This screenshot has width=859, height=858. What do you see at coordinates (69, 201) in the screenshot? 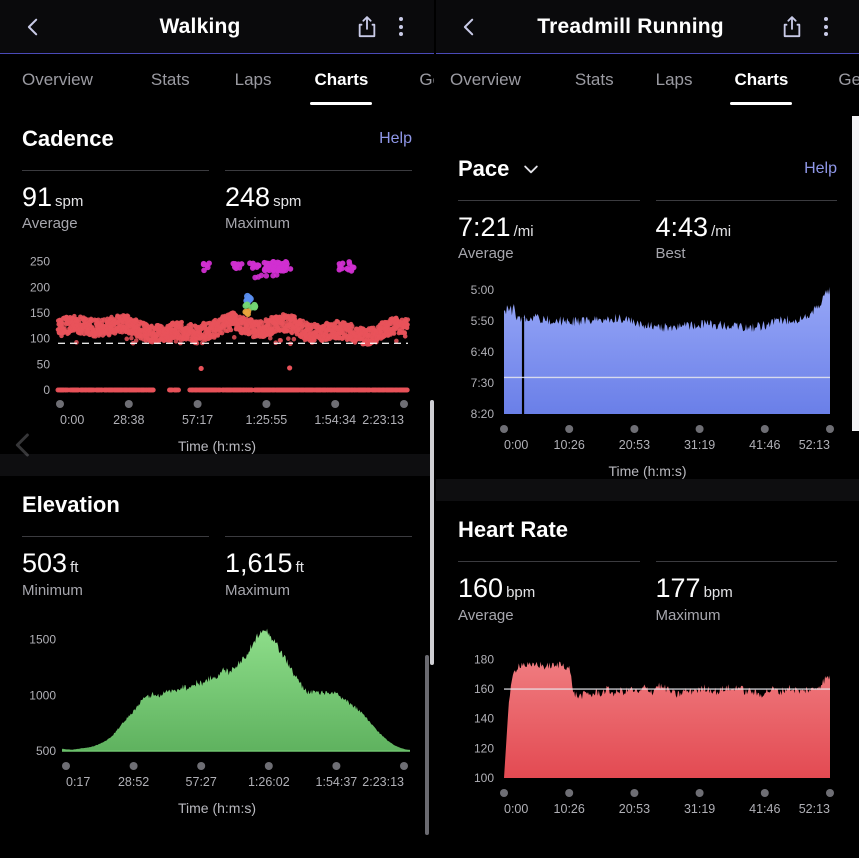
I see `cadence-average-unit: spm` at bounding box center [69, 201].